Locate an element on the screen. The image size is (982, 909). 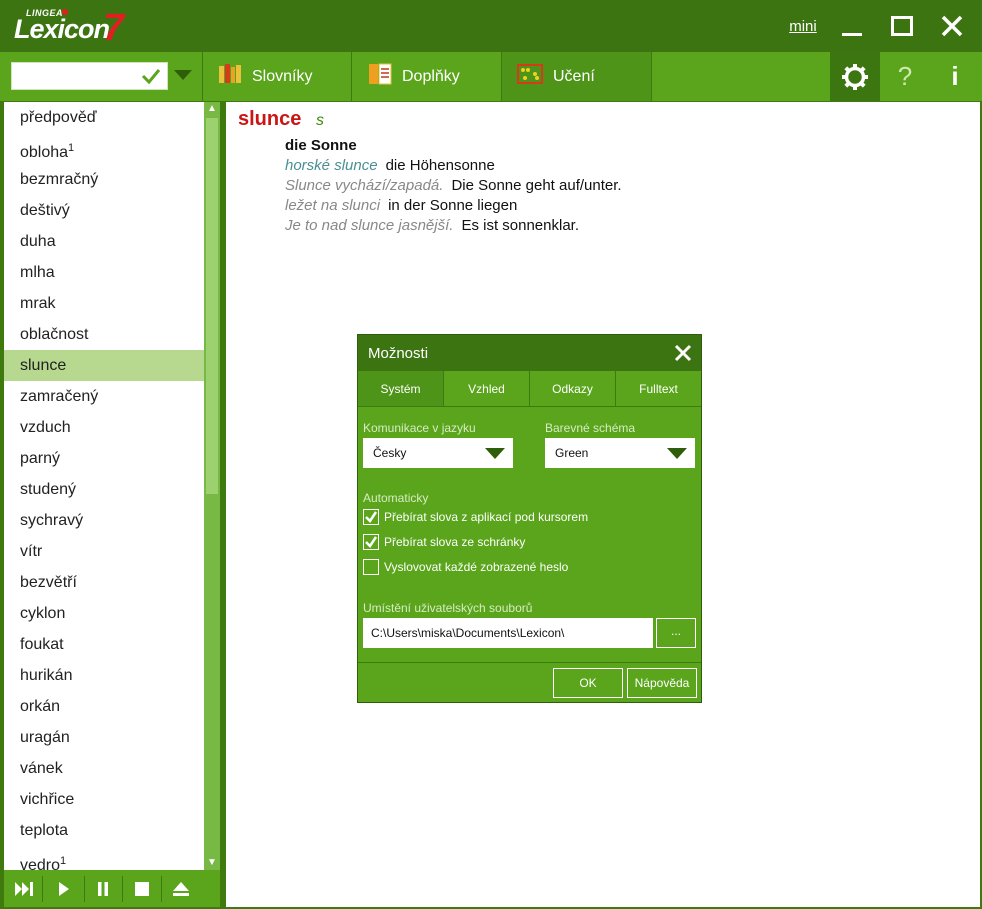
list-item: oblačnost is located at coordinates (104, 334).